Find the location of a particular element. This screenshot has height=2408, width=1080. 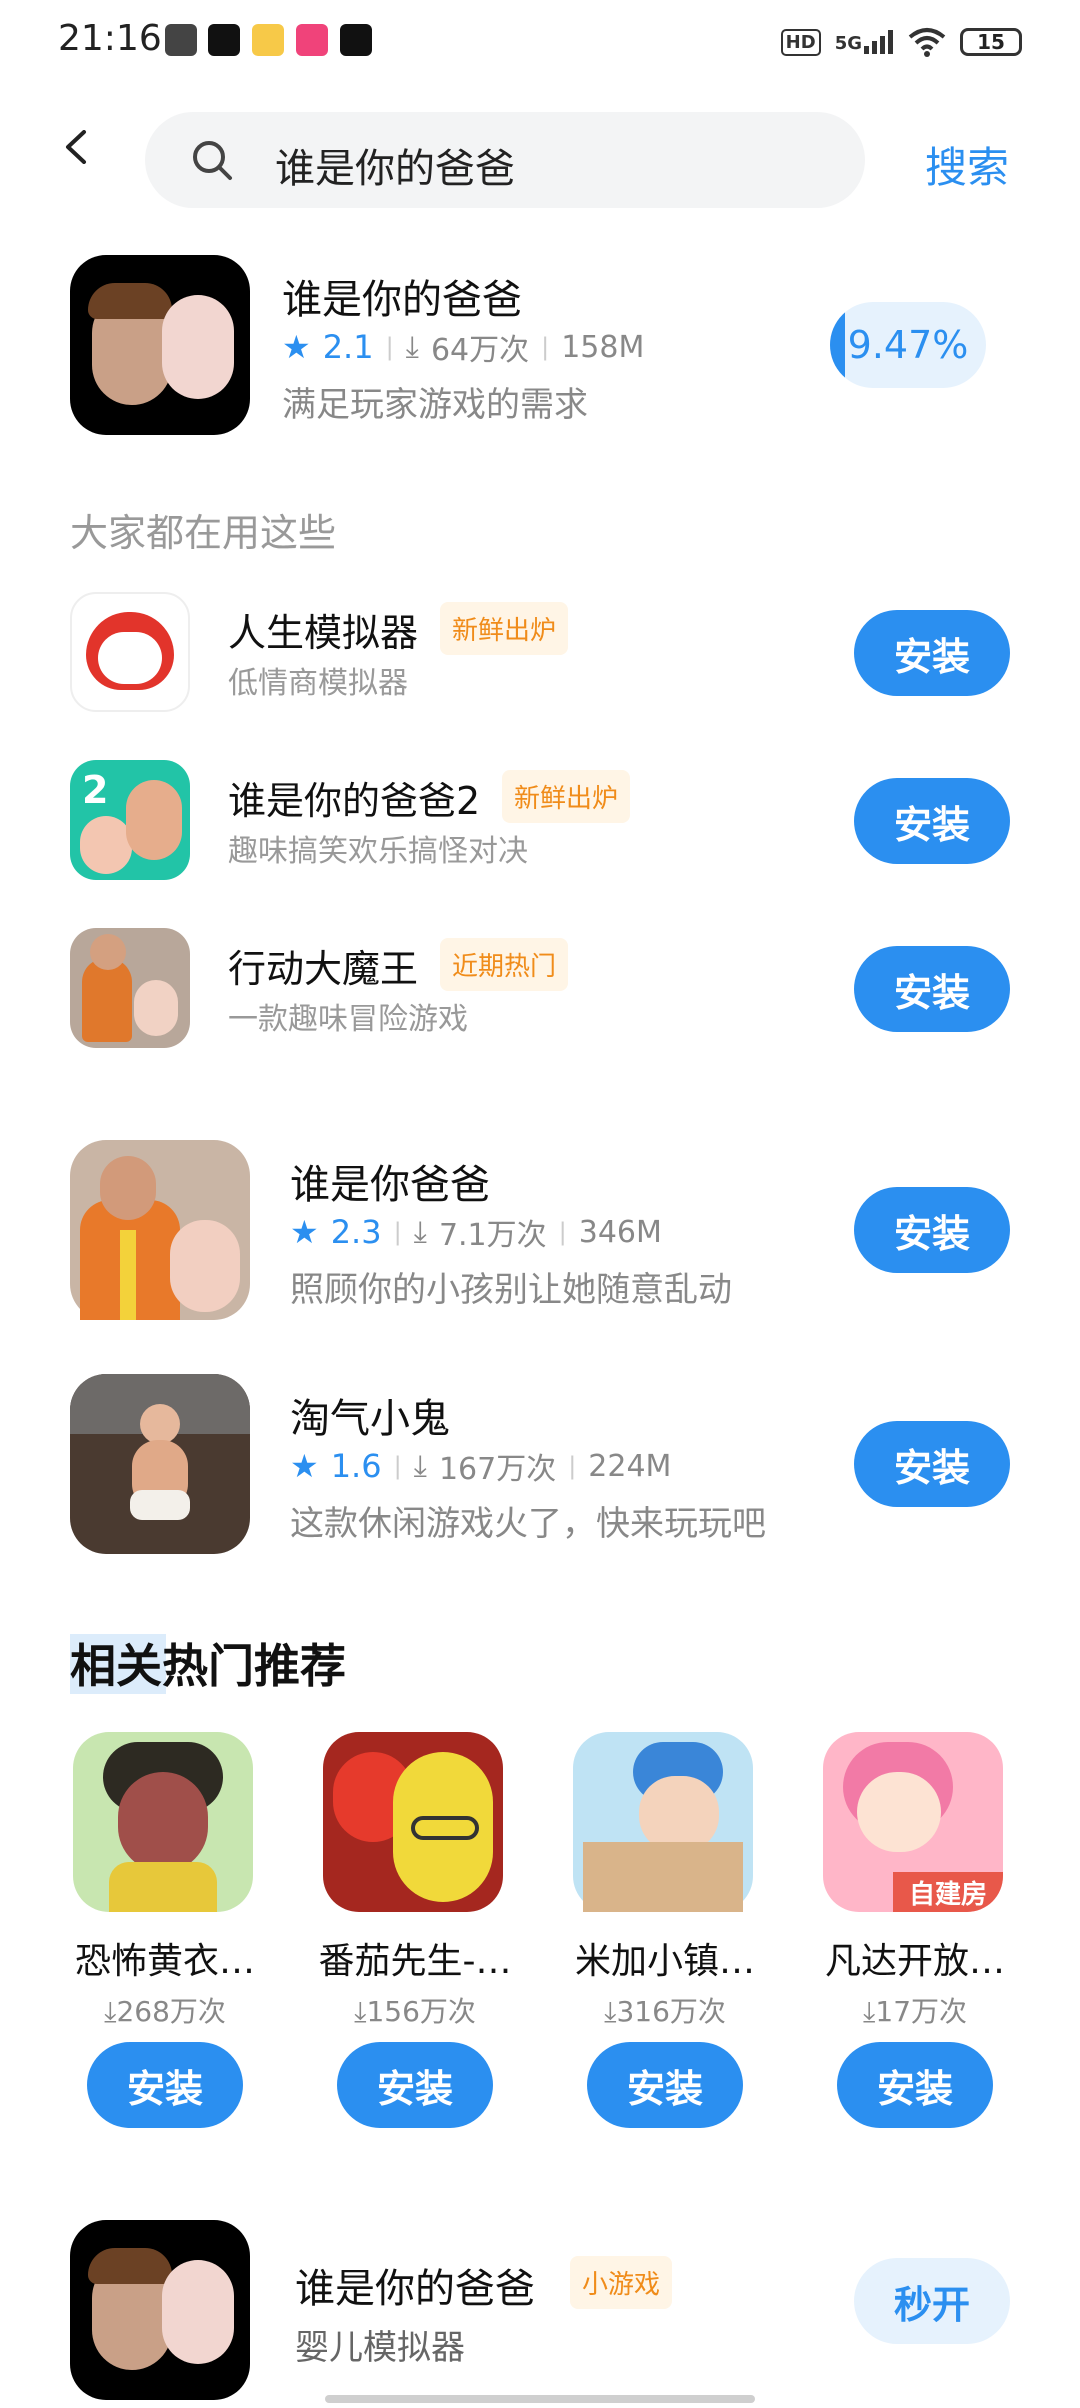

app-icon: 自建房 is located at coordinates (913, 1822).